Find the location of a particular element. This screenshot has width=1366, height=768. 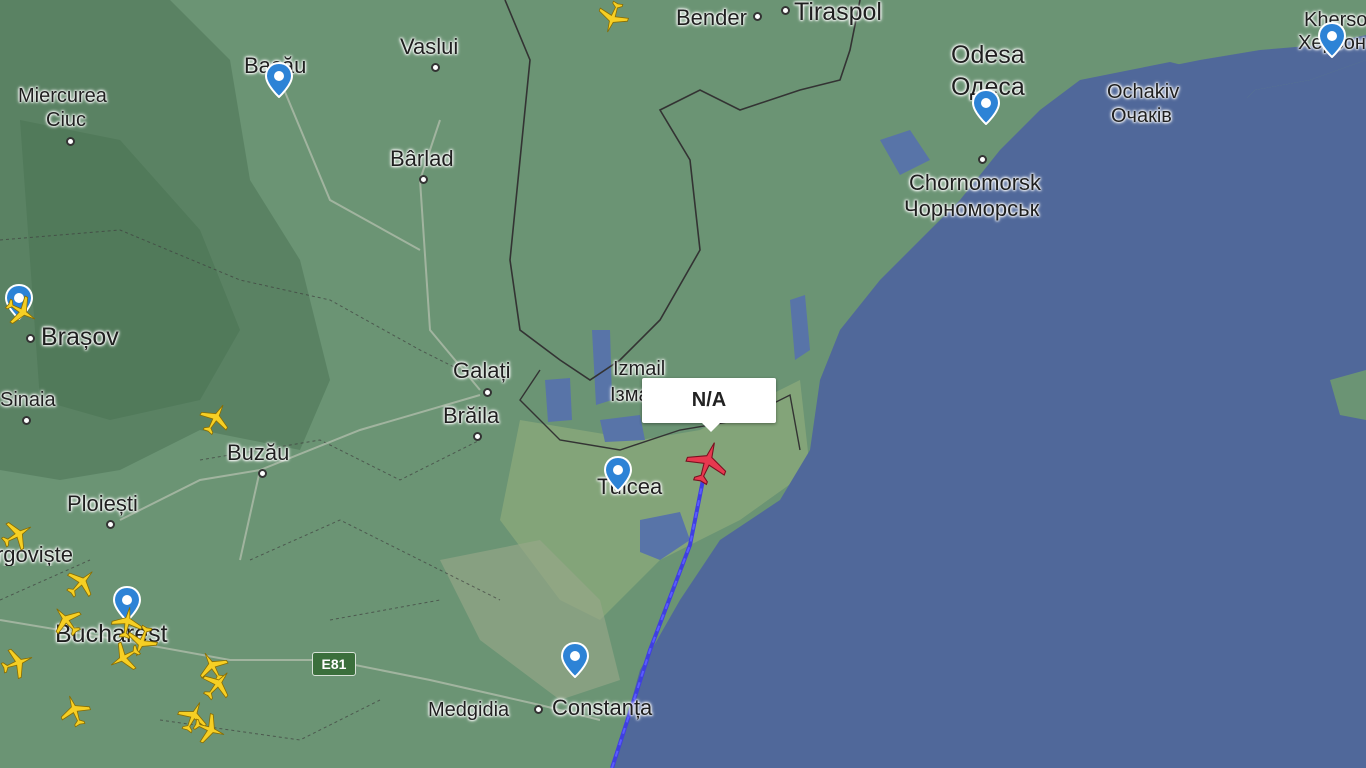

selected-flight-label: N/A is located at coordinates (709, 405).